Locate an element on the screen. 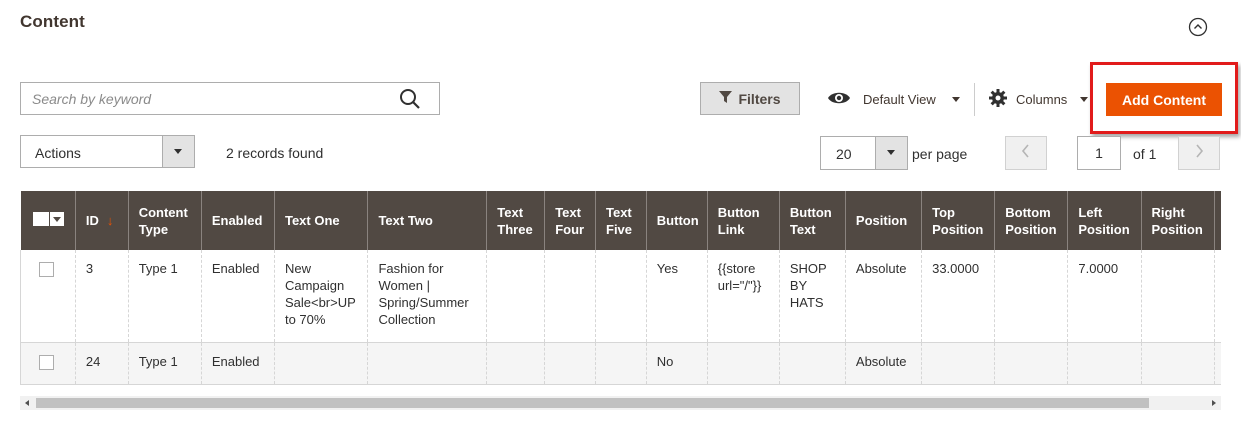 The width and height of the screenshot is (1241, 422). view-switcher: Default View is located at coordinates (893, 99).